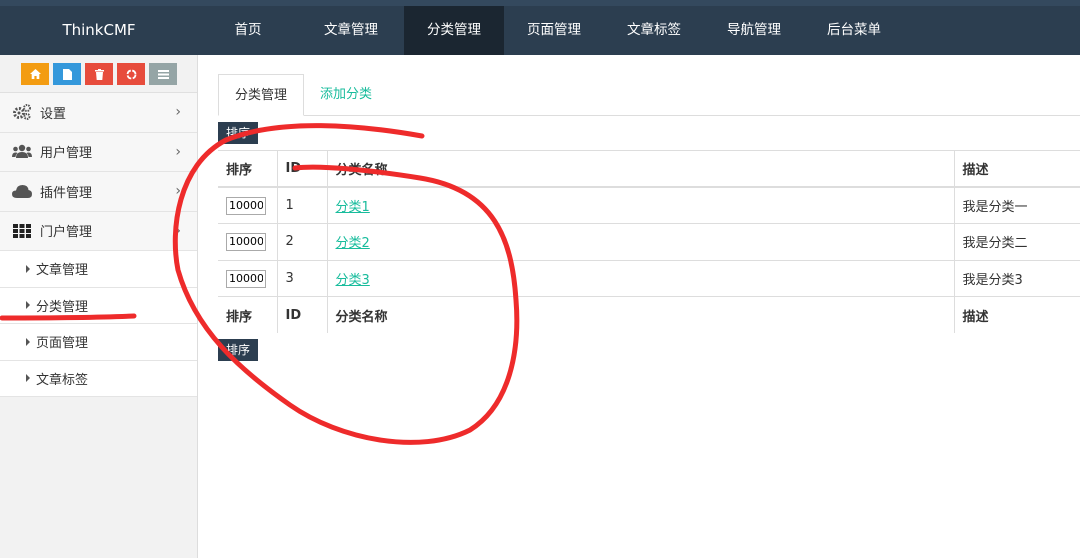  I want to click on id-cell: 3, so click(302, 278).